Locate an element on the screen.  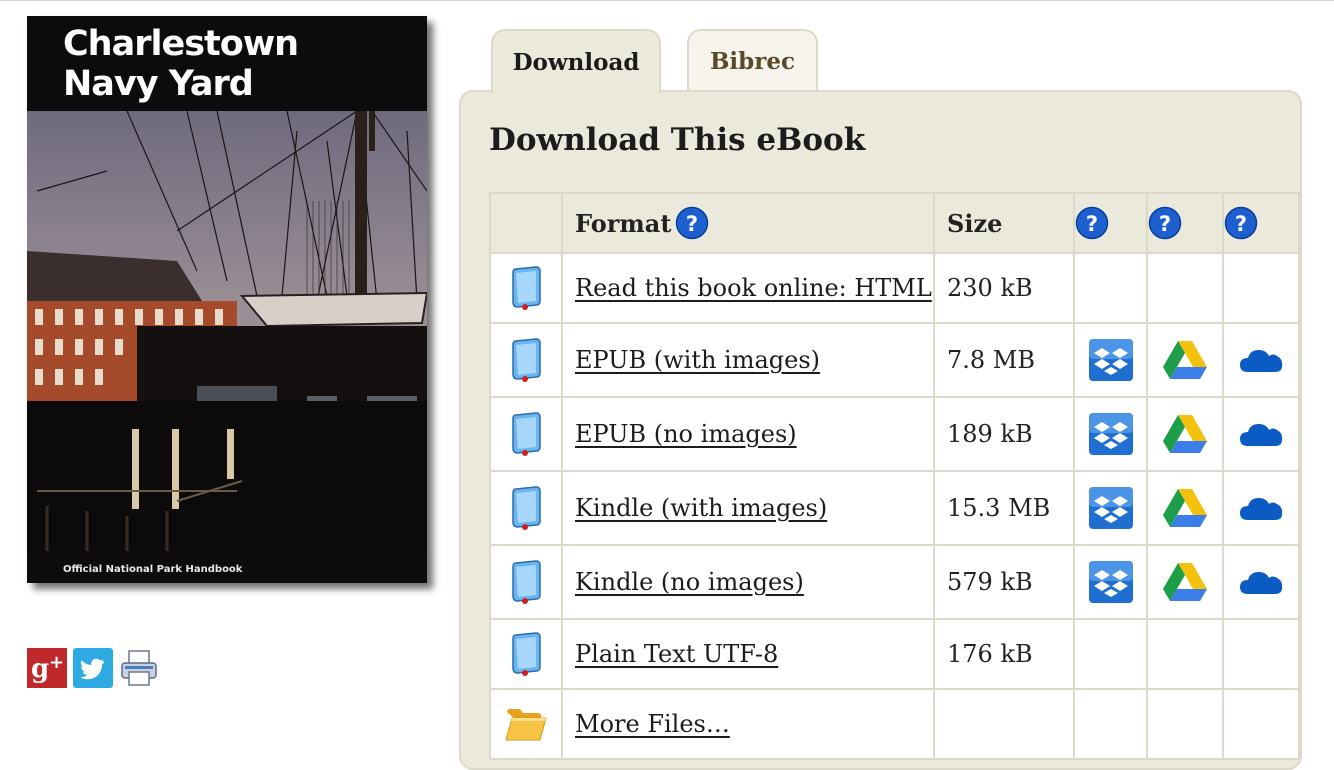
table-row: Read this book online: HTML 230 kB is located at coordinates (894, 288).